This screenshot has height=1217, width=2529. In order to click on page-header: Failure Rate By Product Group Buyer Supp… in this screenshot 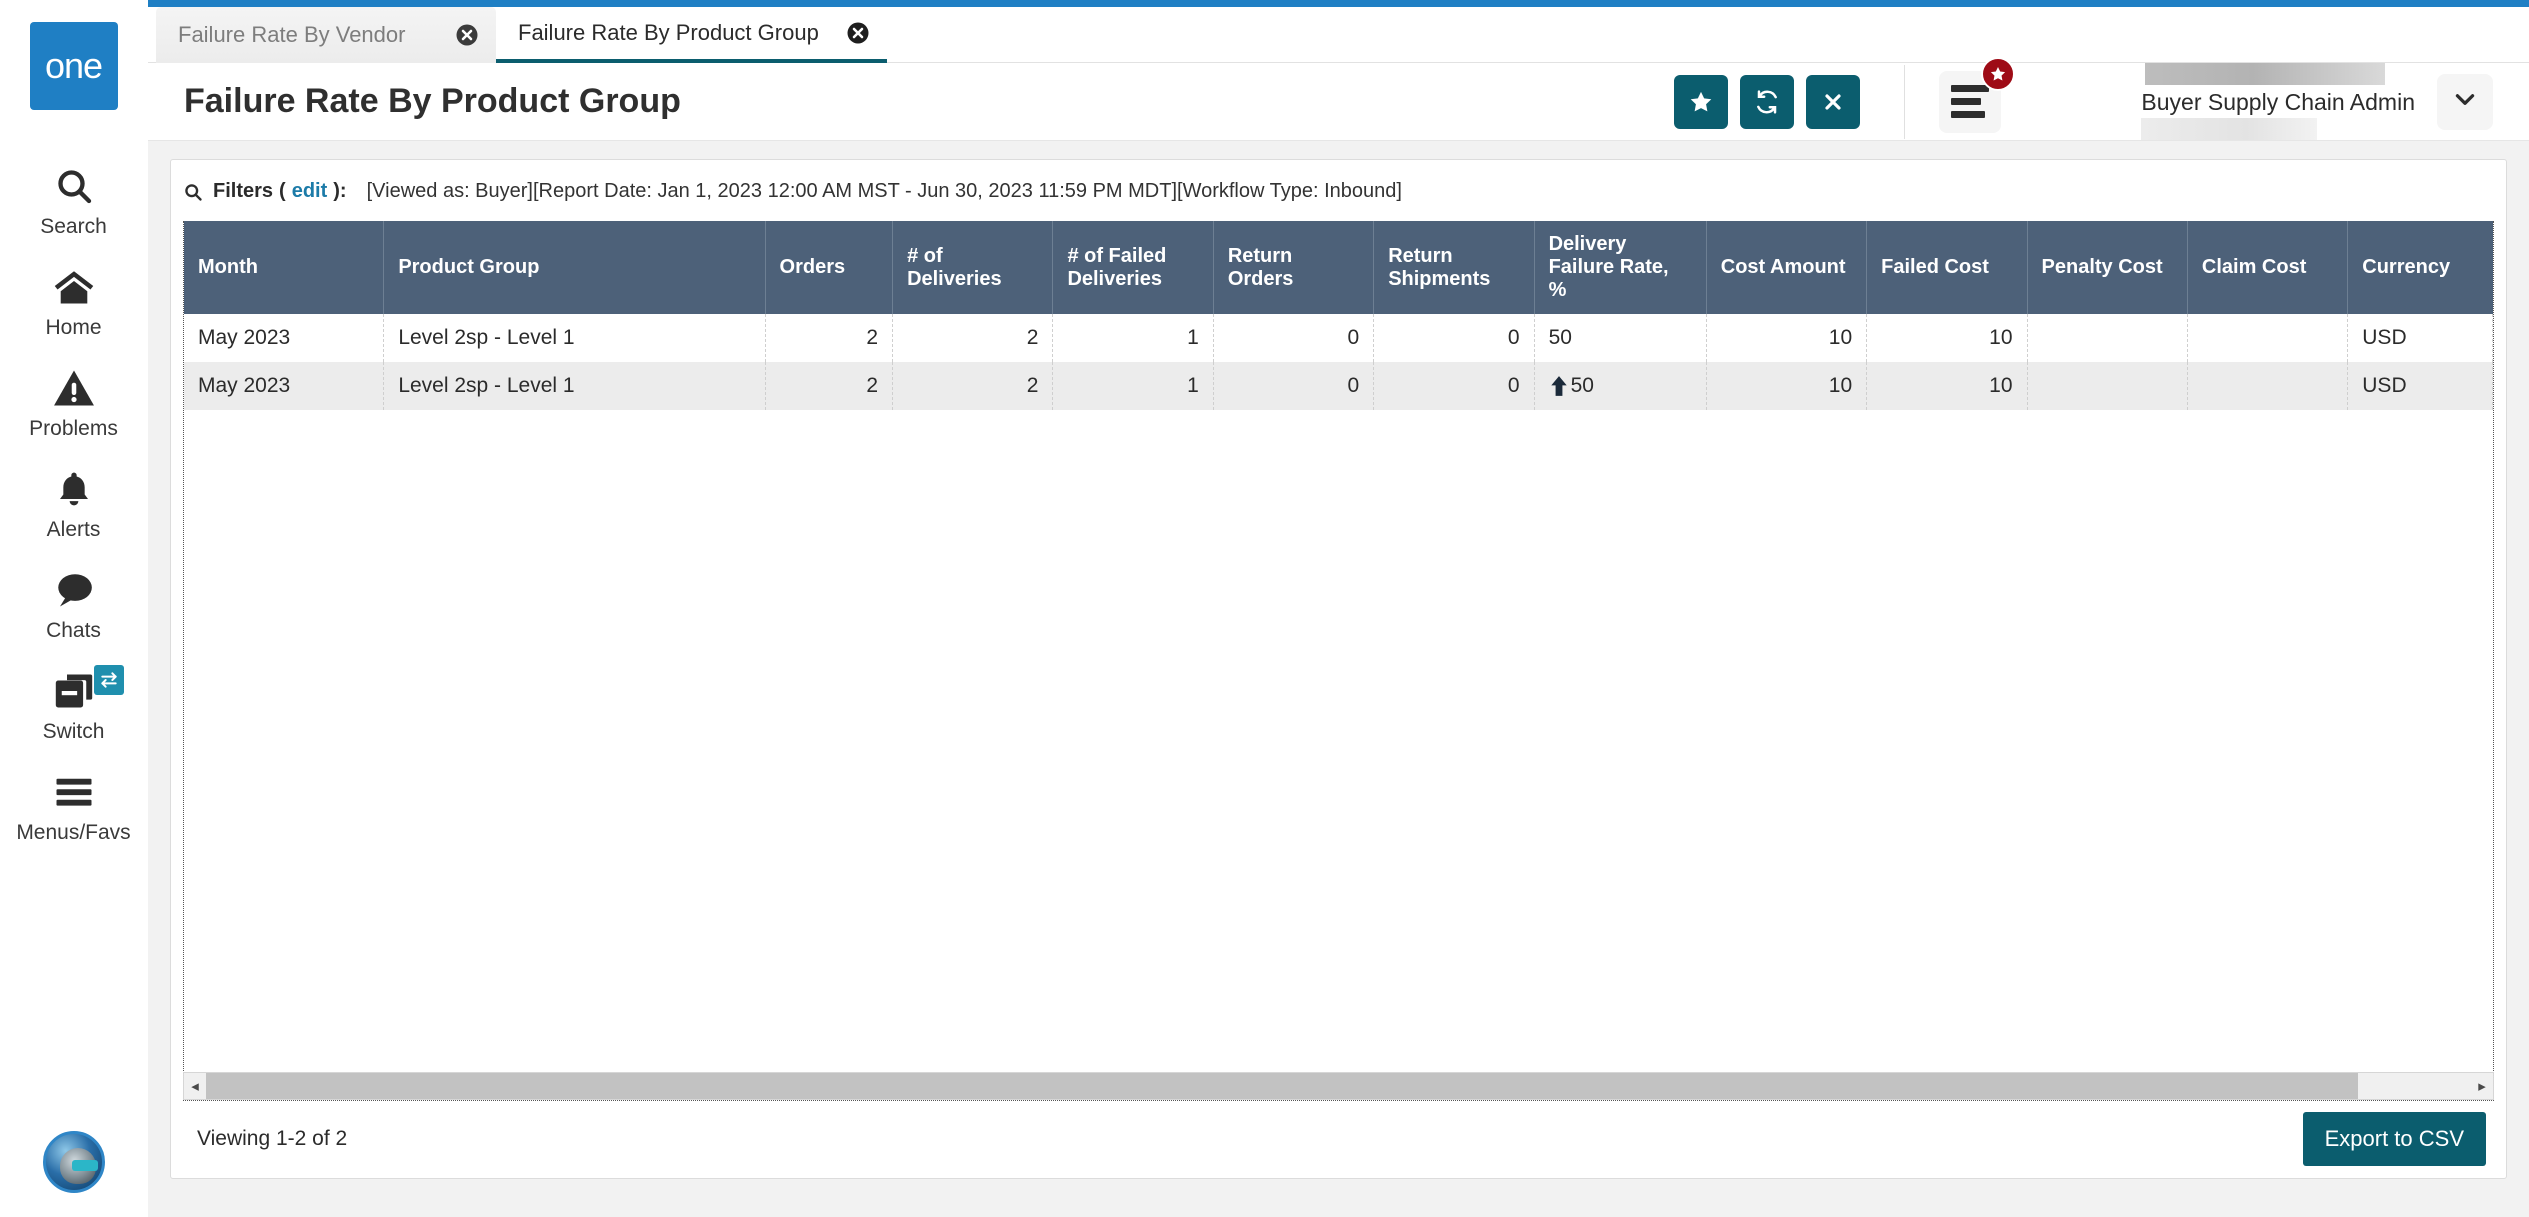, I will do `click(1338, 99)`.